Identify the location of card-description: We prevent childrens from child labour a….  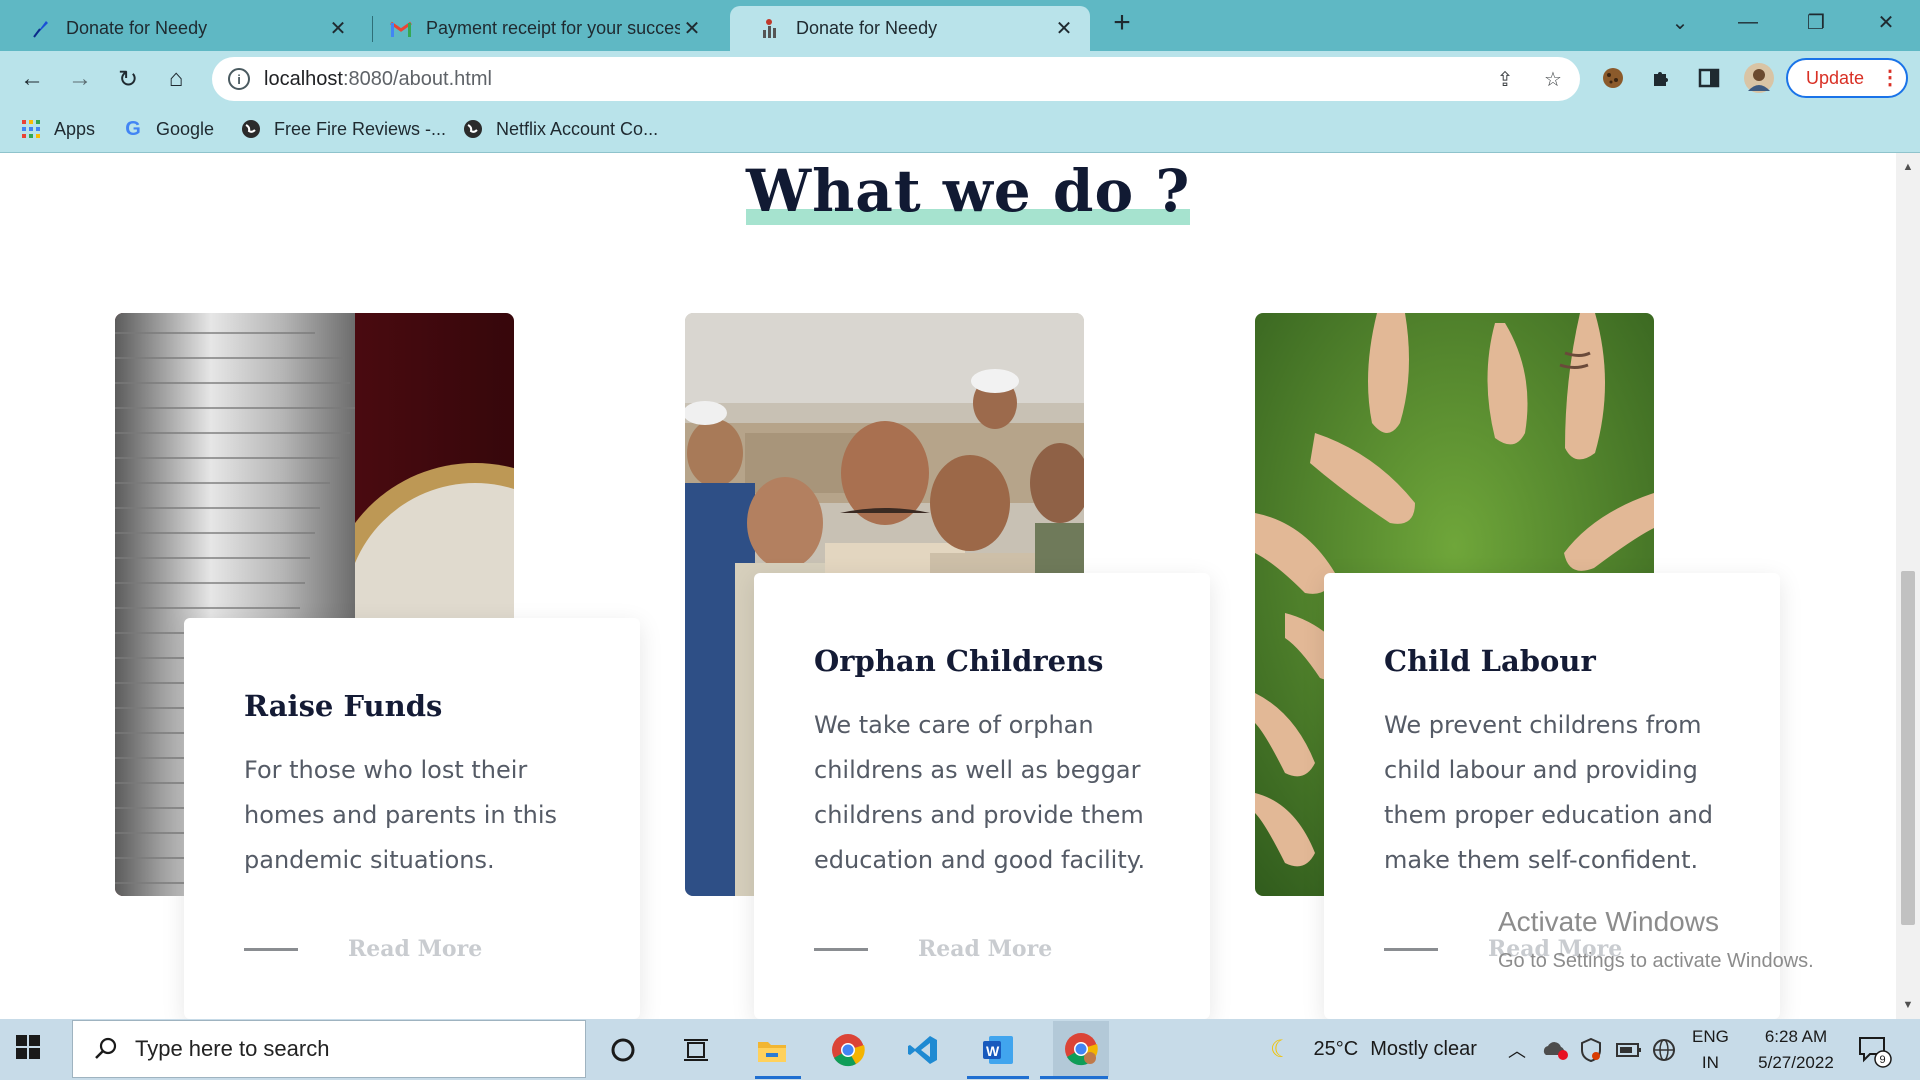
(1549, 792).